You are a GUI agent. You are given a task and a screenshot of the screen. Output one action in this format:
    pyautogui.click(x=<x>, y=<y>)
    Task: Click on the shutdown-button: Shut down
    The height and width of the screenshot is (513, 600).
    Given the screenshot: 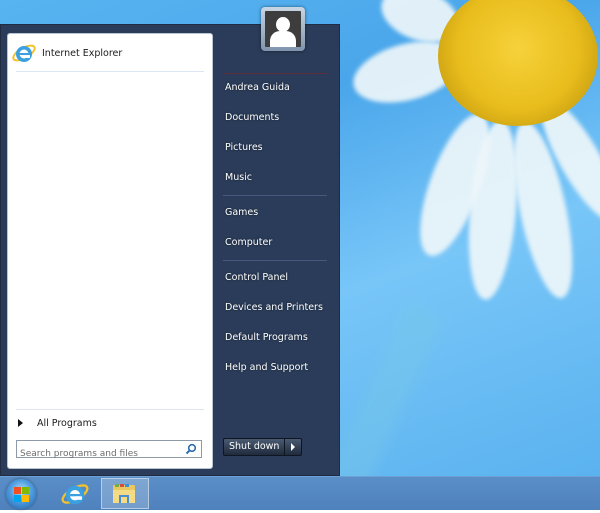 What is the action you would take?
    pyautogui.click(x=254, y=447)
    